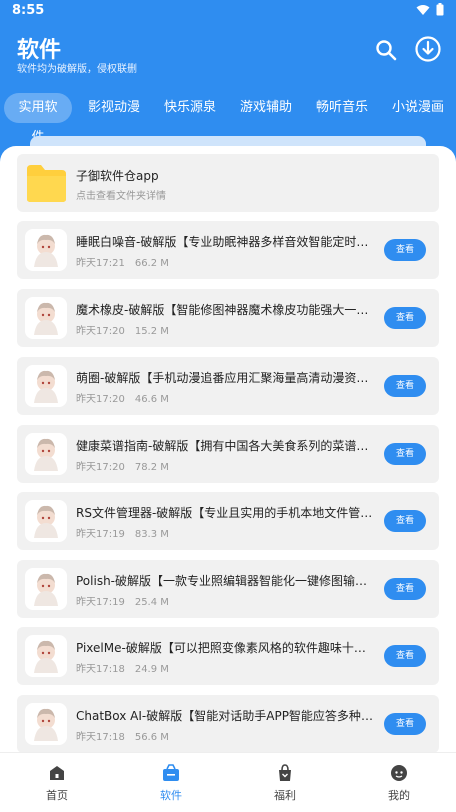 Image resolution: width=456 pixels, height=812 pixels. What do you see at coordinates (226, 513) in the screenshot?
I see `app-name: RS文件管理器-破解版【专业且实用的手机本地文件管理工具】` at bounding box center [226, 513].